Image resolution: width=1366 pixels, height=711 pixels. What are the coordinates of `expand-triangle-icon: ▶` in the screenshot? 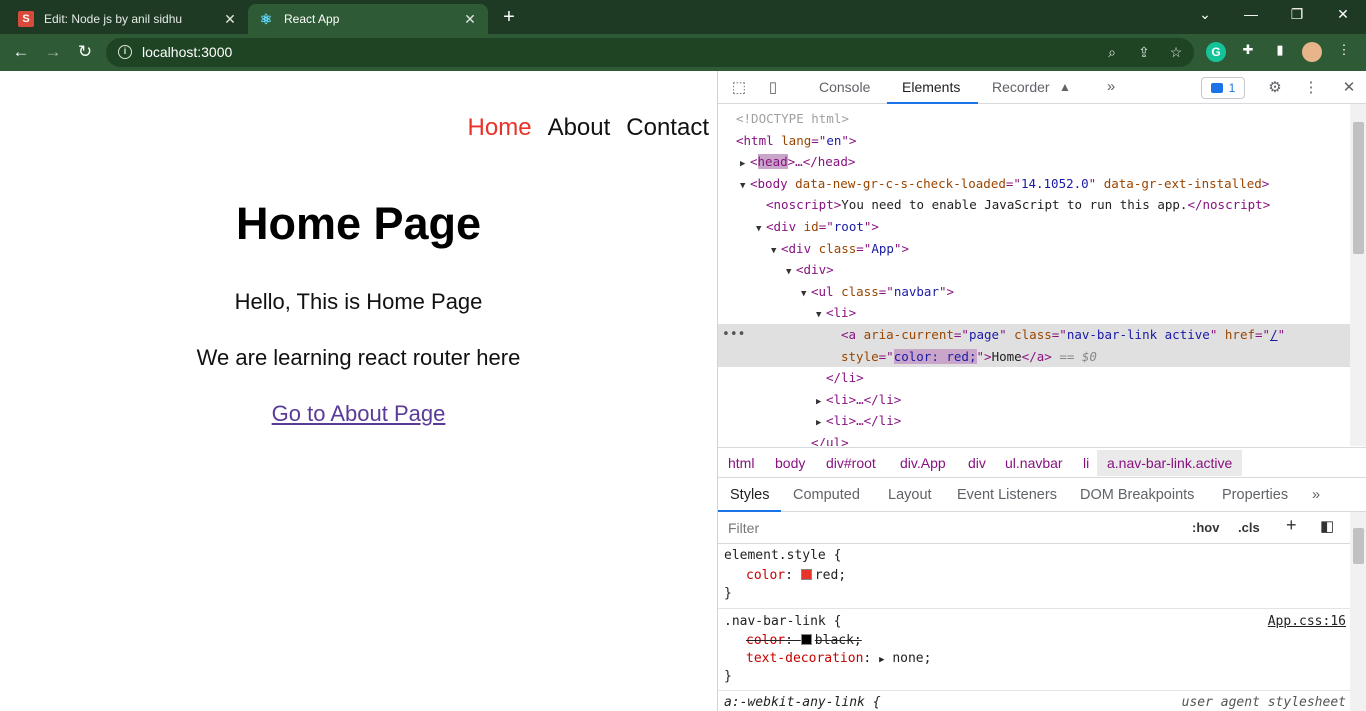 It's located at (881, 660).